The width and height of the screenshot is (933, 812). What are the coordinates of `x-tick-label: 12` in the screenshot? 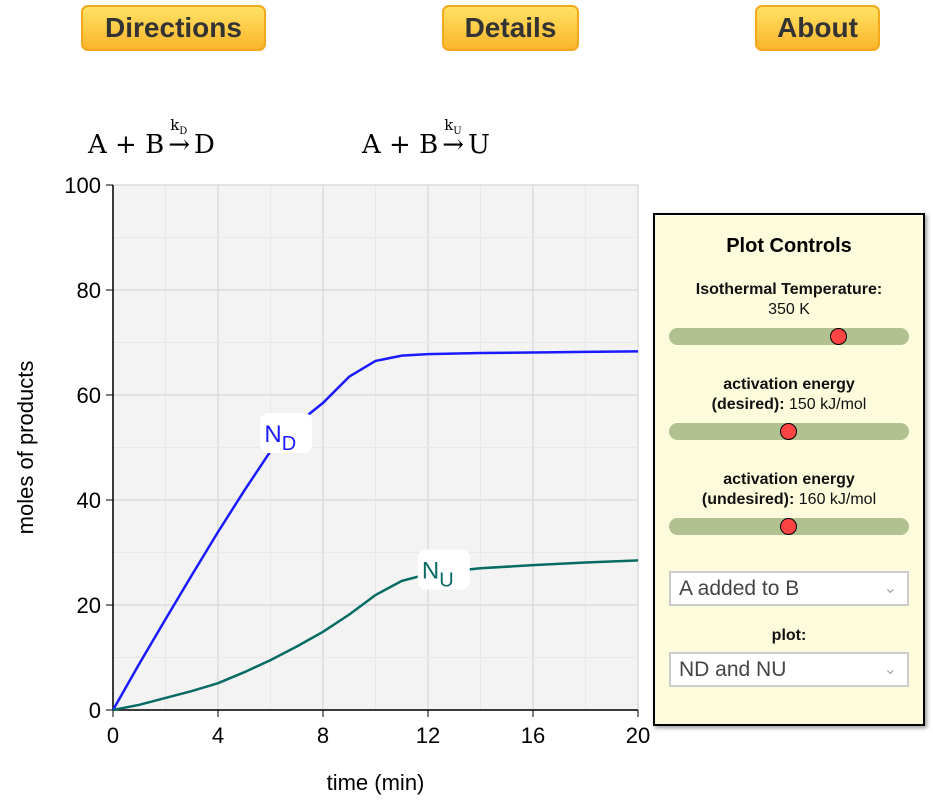 It's located at (428, 735).